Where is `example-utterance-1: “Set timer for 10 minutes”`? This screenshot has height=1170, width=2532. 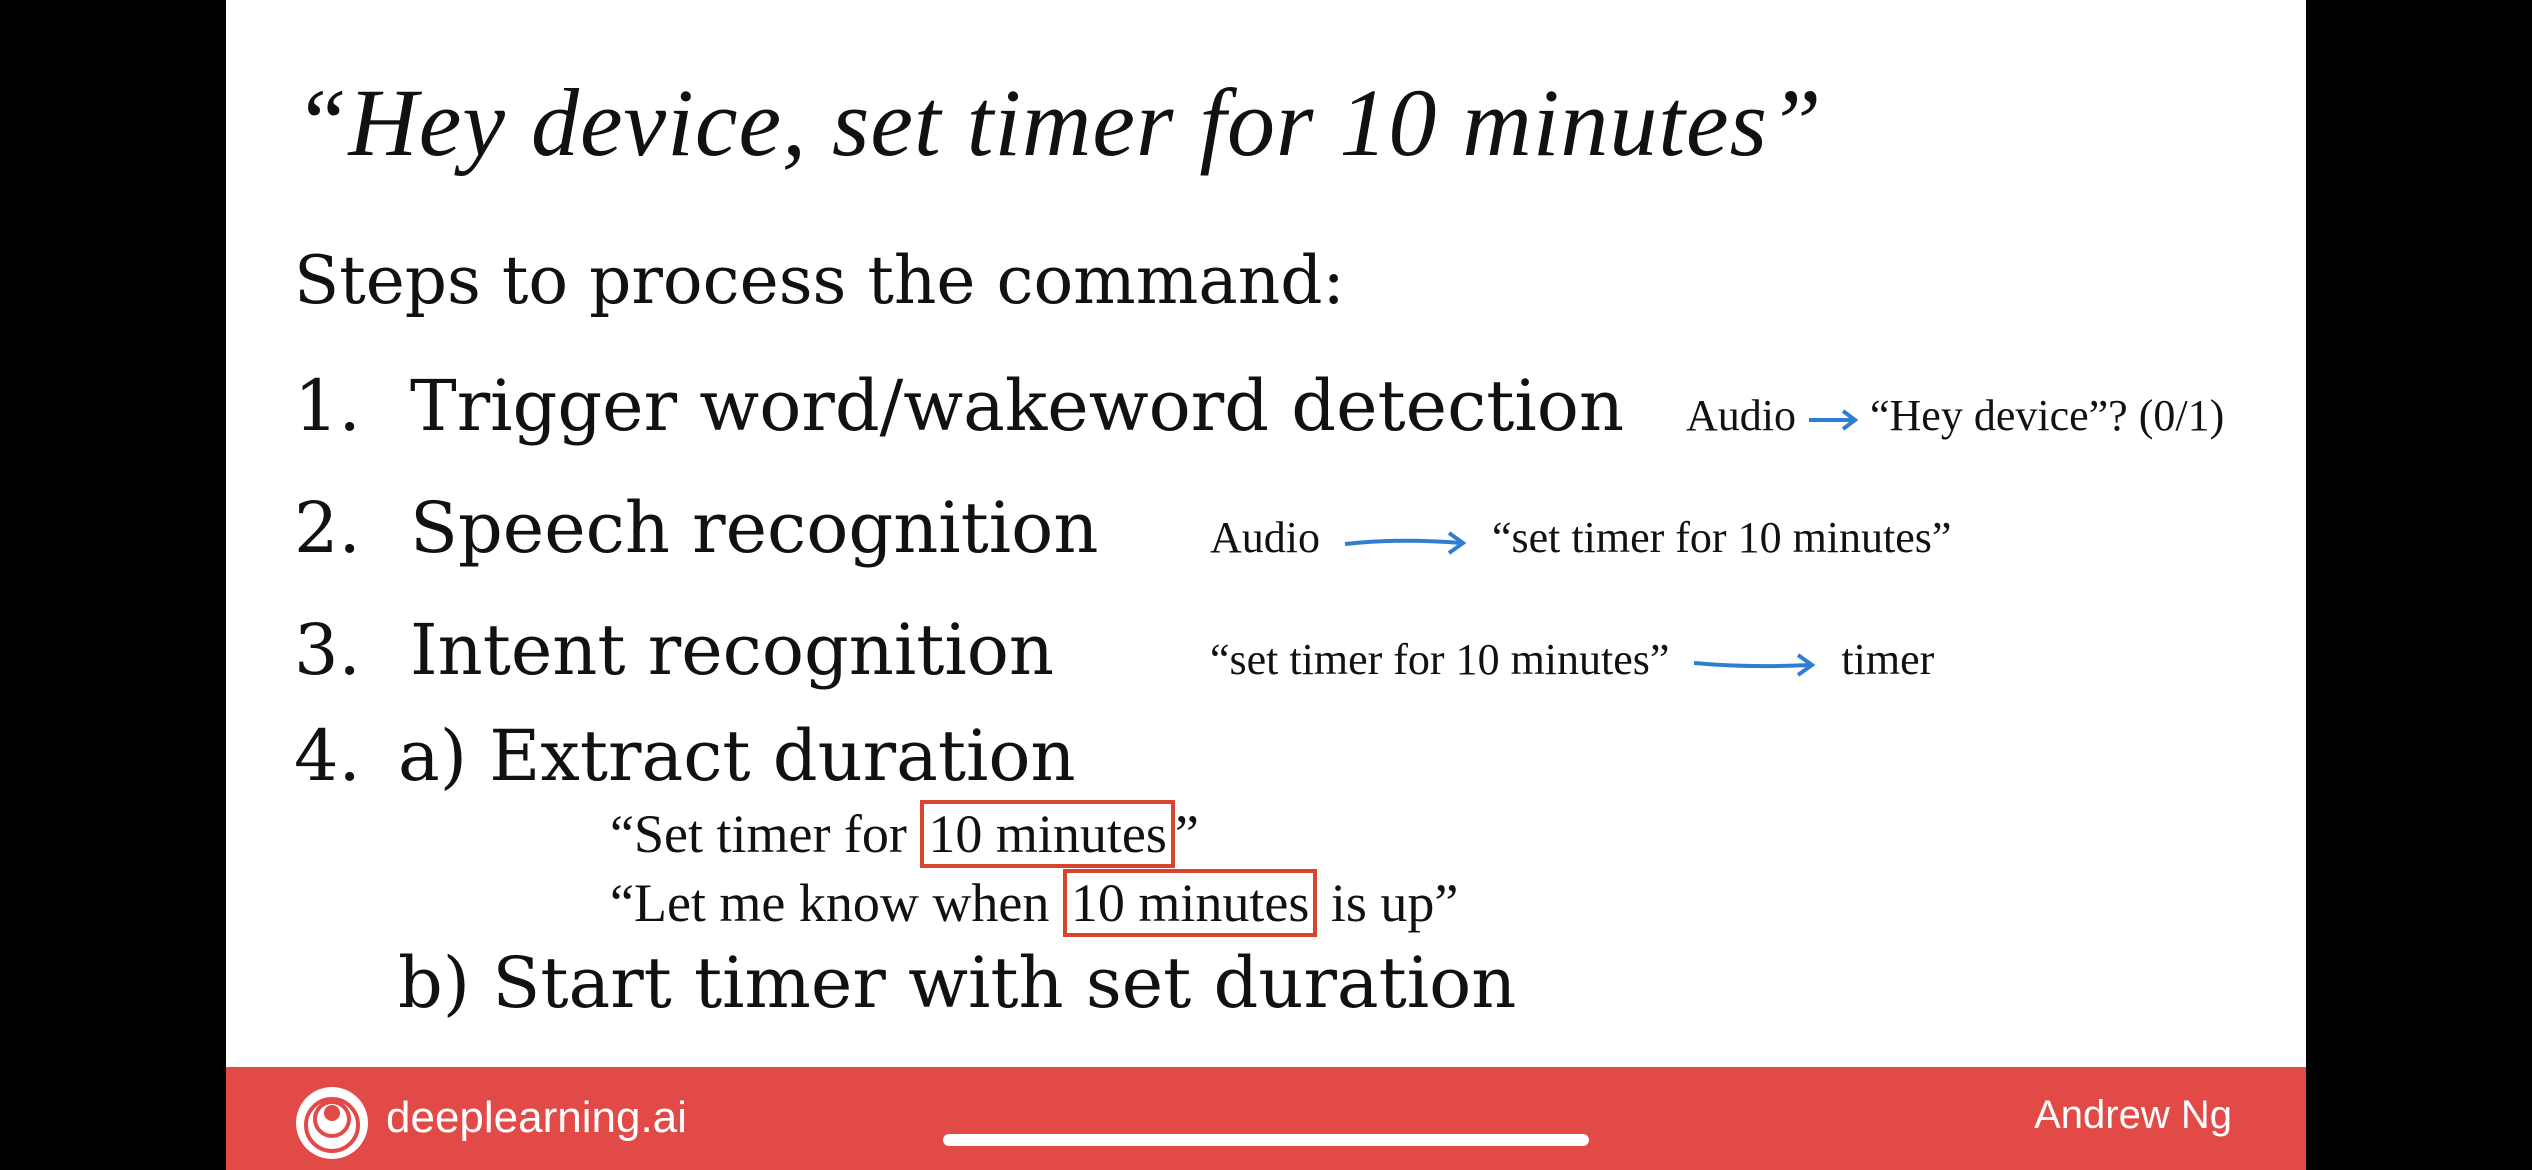 example-utterance-1: “Set timer for 10 minutes” is located at coordinates (904, 834).